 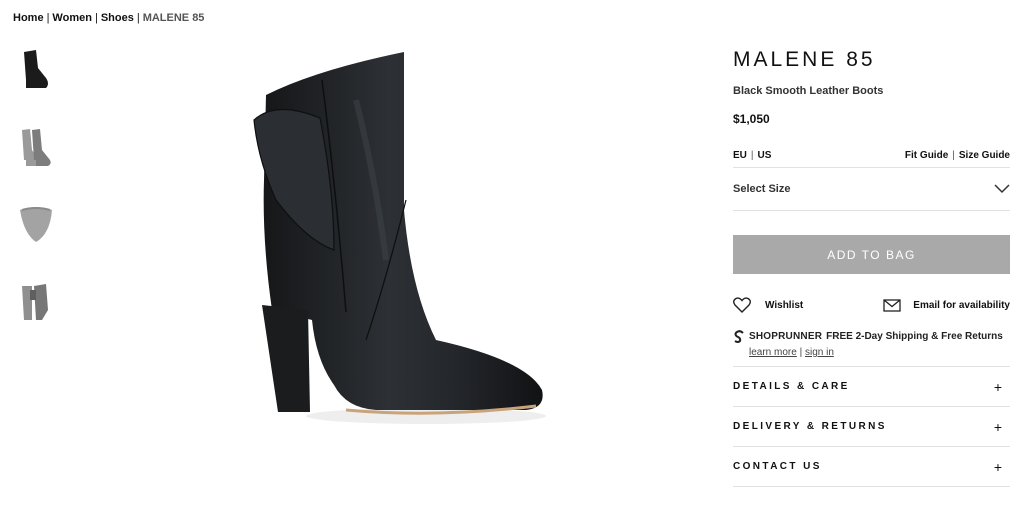 I want to click on size-select-label: Select Size, so click(x=762, y=189).